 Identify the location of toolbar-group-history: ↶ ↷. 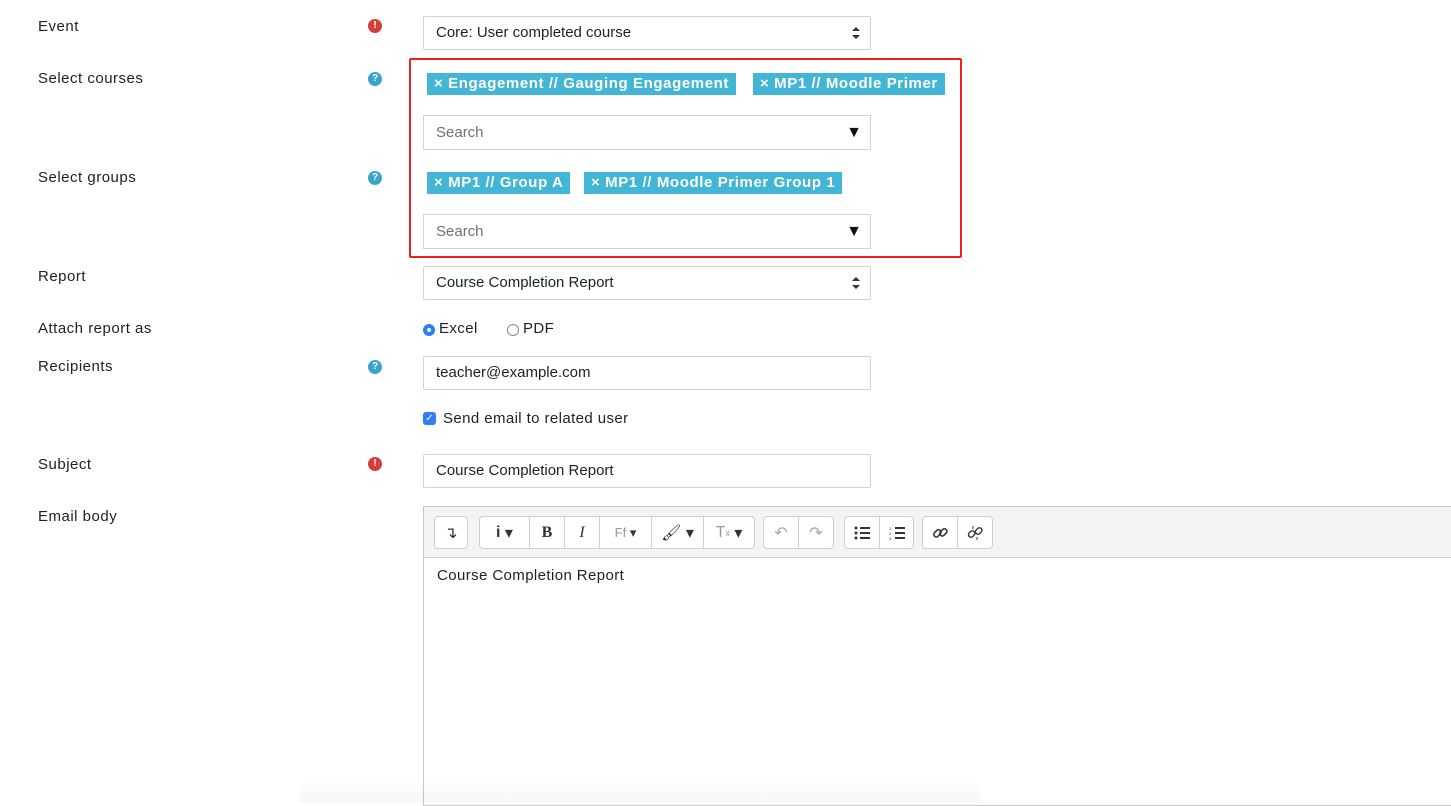
(798, 532).